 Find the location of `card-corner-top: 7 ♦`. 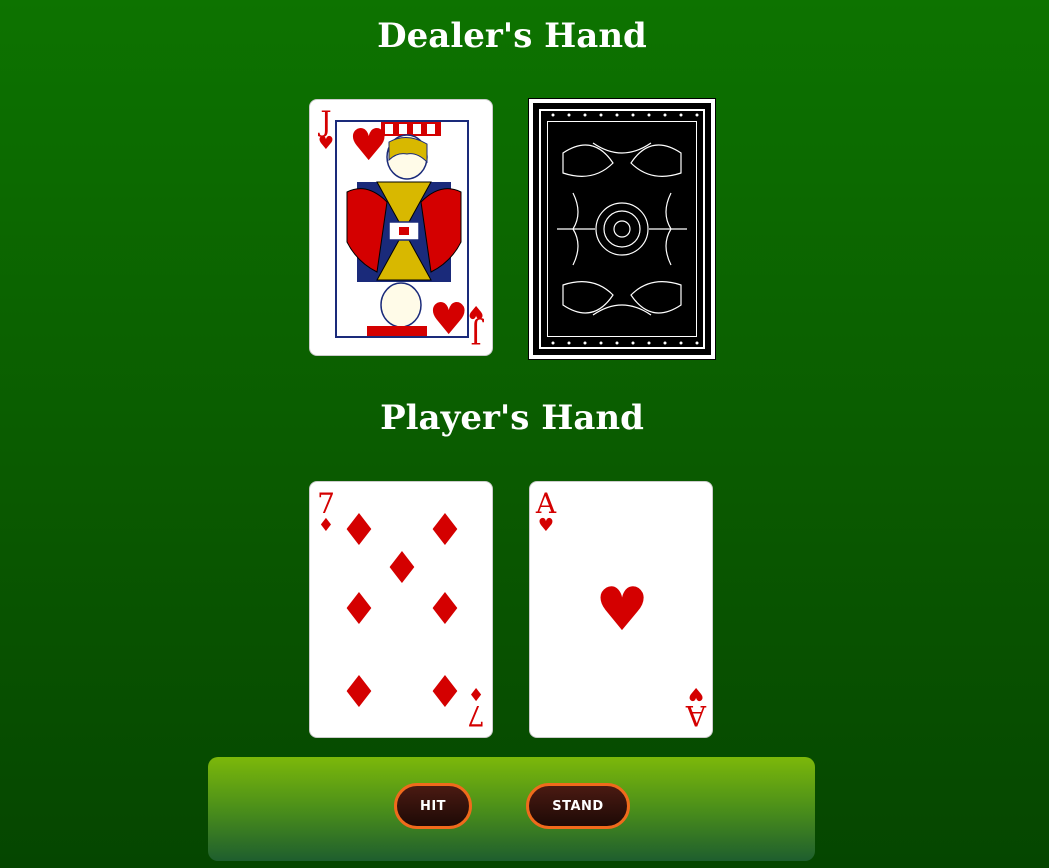

card-corner-top: 7 ♦ is located at coordinates (326, 511).